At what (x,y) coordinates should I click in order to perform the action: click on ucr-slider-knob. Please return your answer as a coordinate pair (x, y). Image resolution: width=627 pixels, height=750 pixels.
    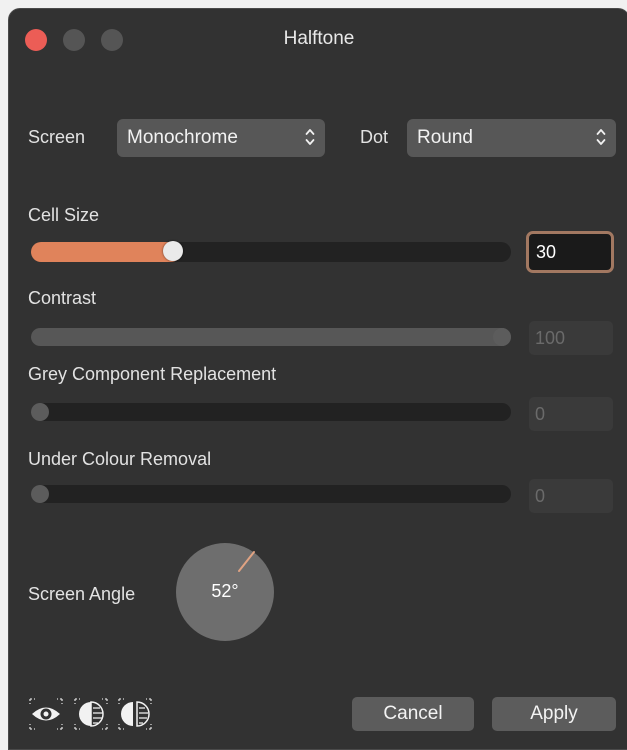
    Looking at the image, I should click on (40, 494).